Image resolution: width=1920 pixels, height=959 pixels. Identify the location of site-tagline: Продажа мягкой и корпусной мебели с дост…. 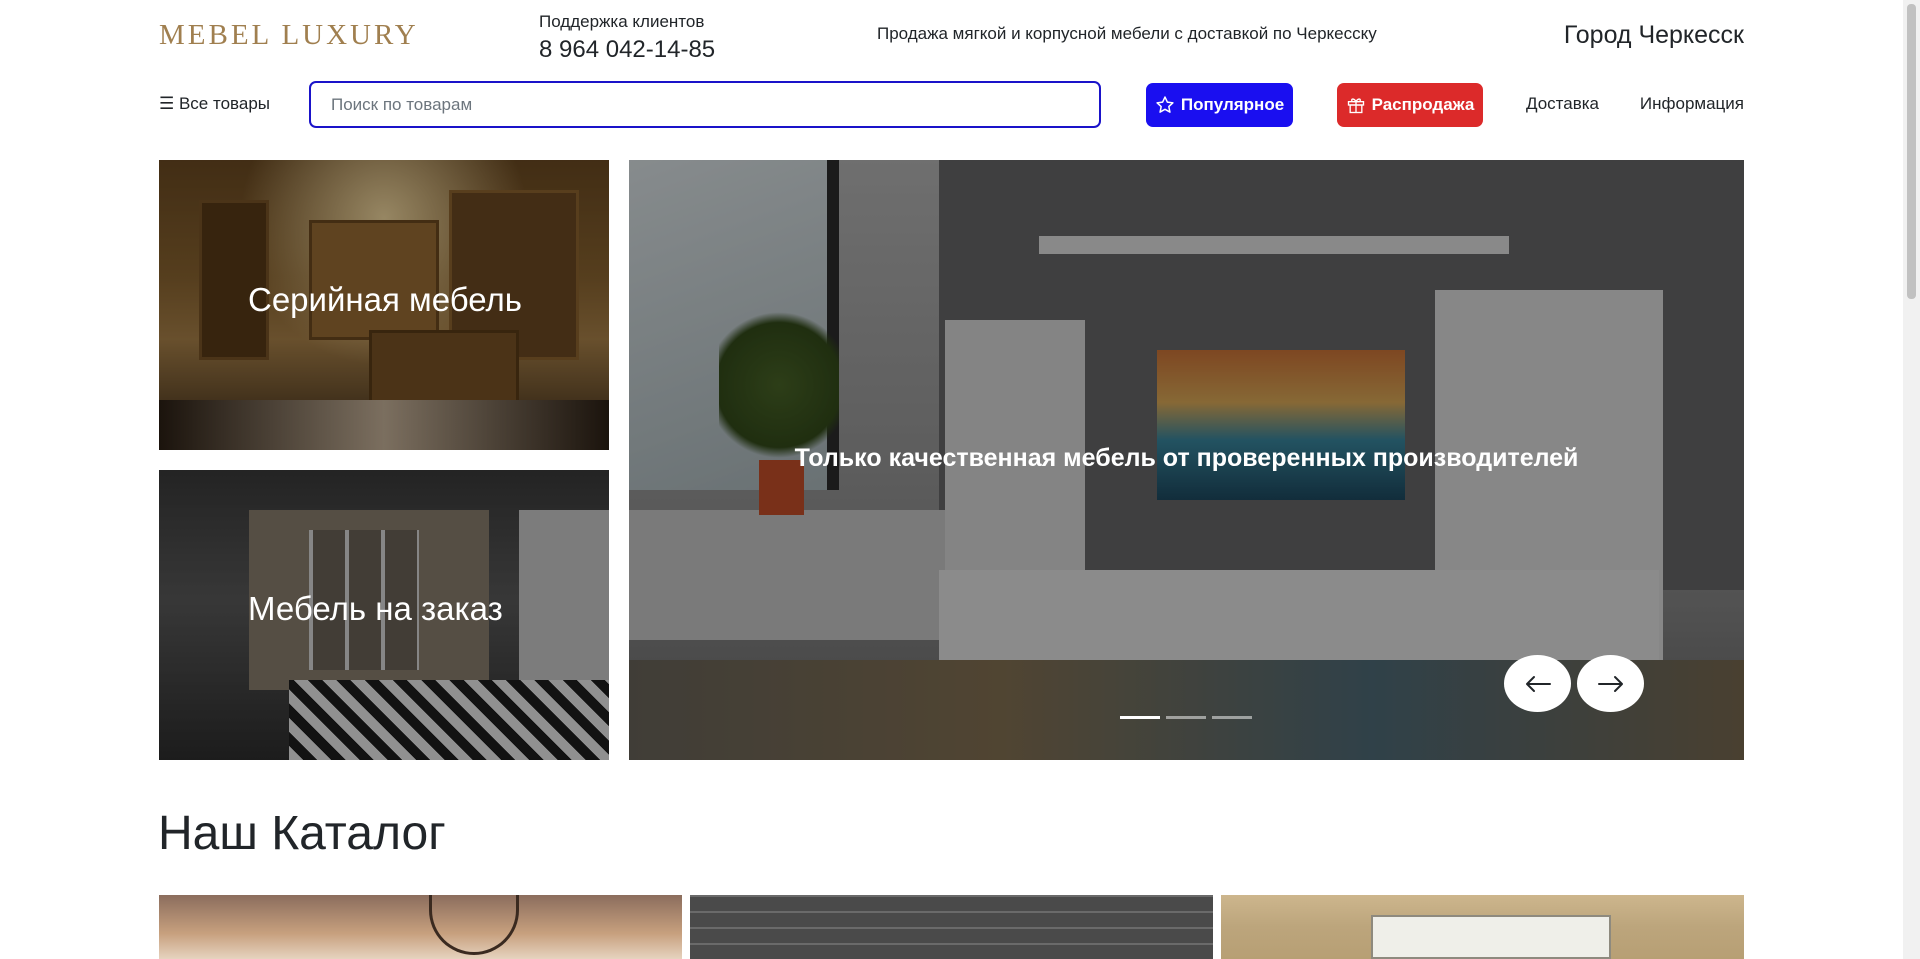
(1127, 33).